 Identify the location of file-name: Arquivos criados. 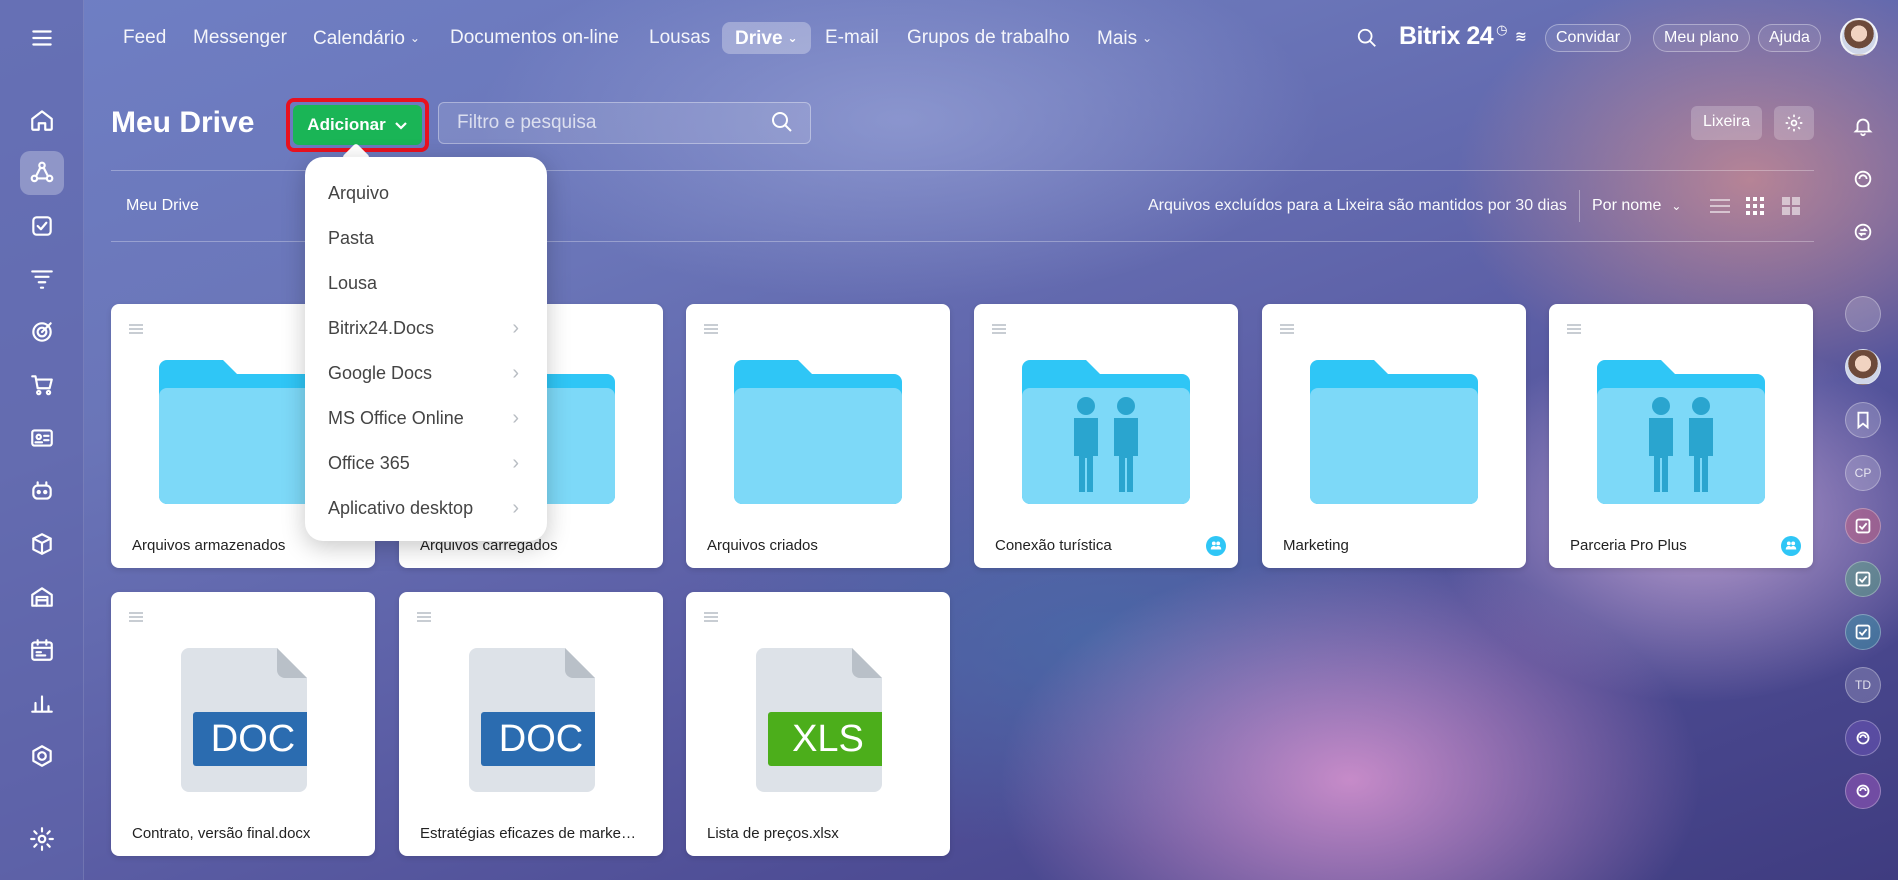
(762, 545).